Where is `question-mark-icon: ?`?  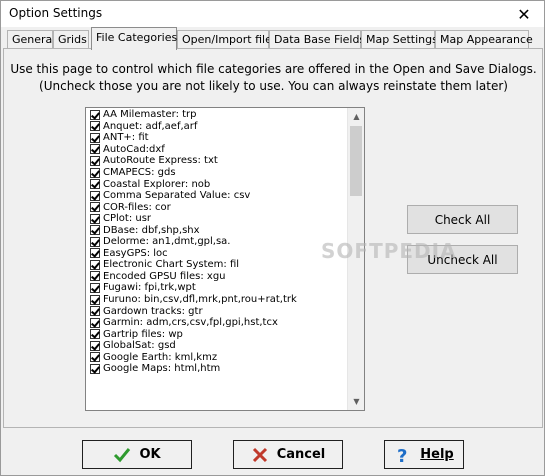 question-mark-icon: ? is located at coordinates (403, 455).